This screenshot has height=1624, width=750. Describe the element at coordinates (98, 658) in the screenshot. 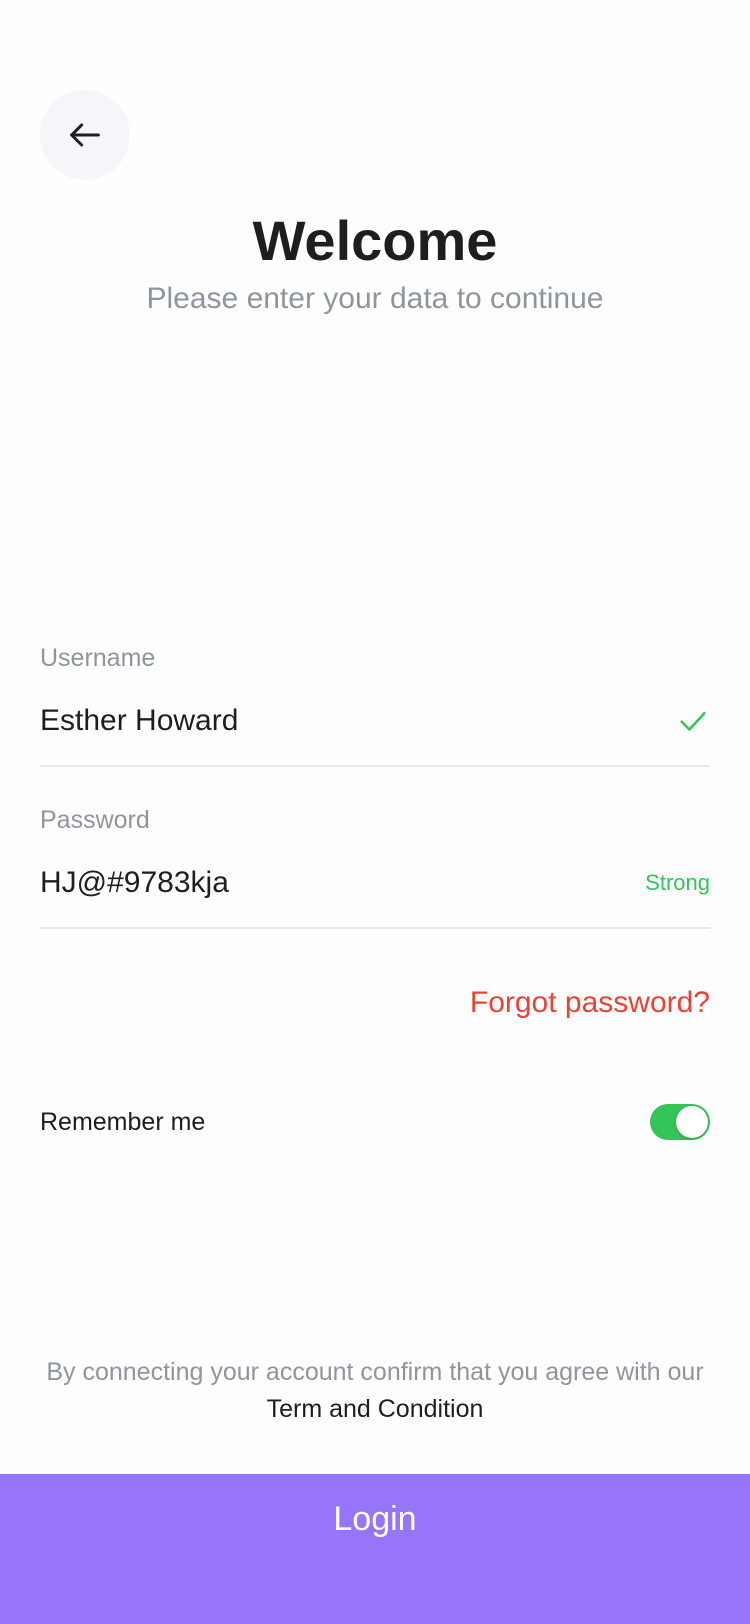

I see `username-label: Username` at that location.